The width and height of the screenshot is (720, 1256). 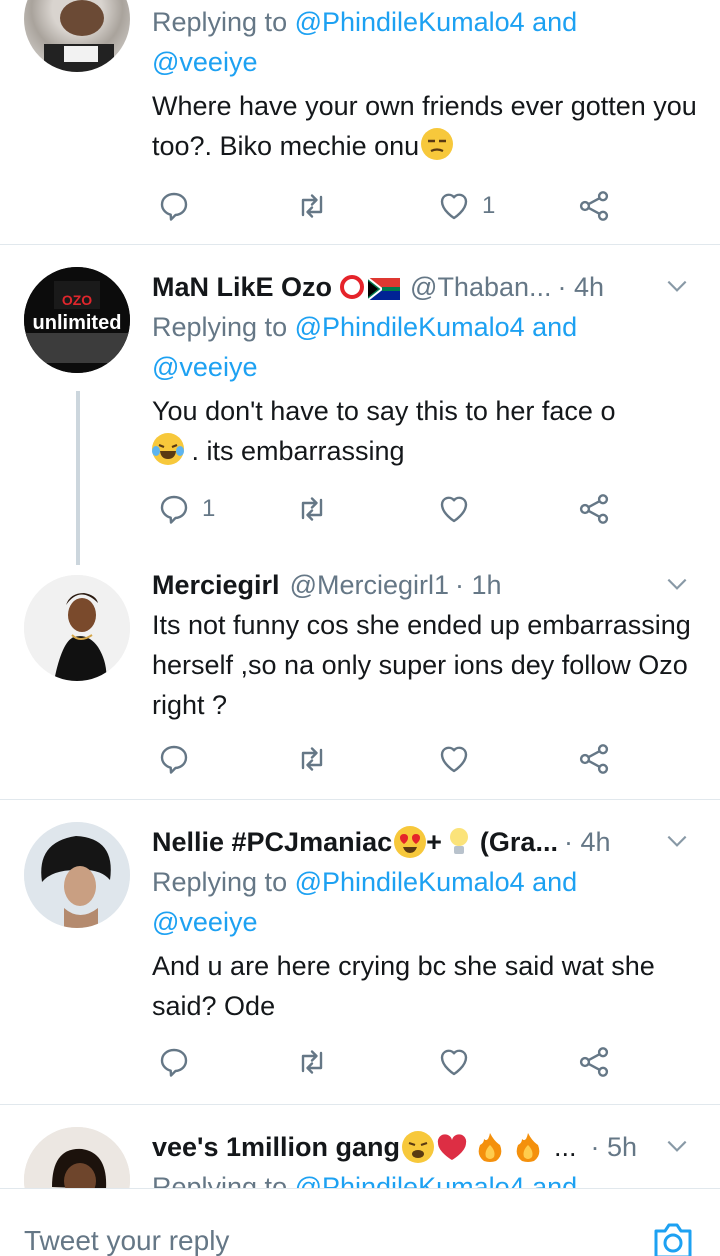 What do you see at coordinates (272, 842) in the screenshot?
I see `display-name: Nellie #PCJmaniac` at bounding box center [272, 842].